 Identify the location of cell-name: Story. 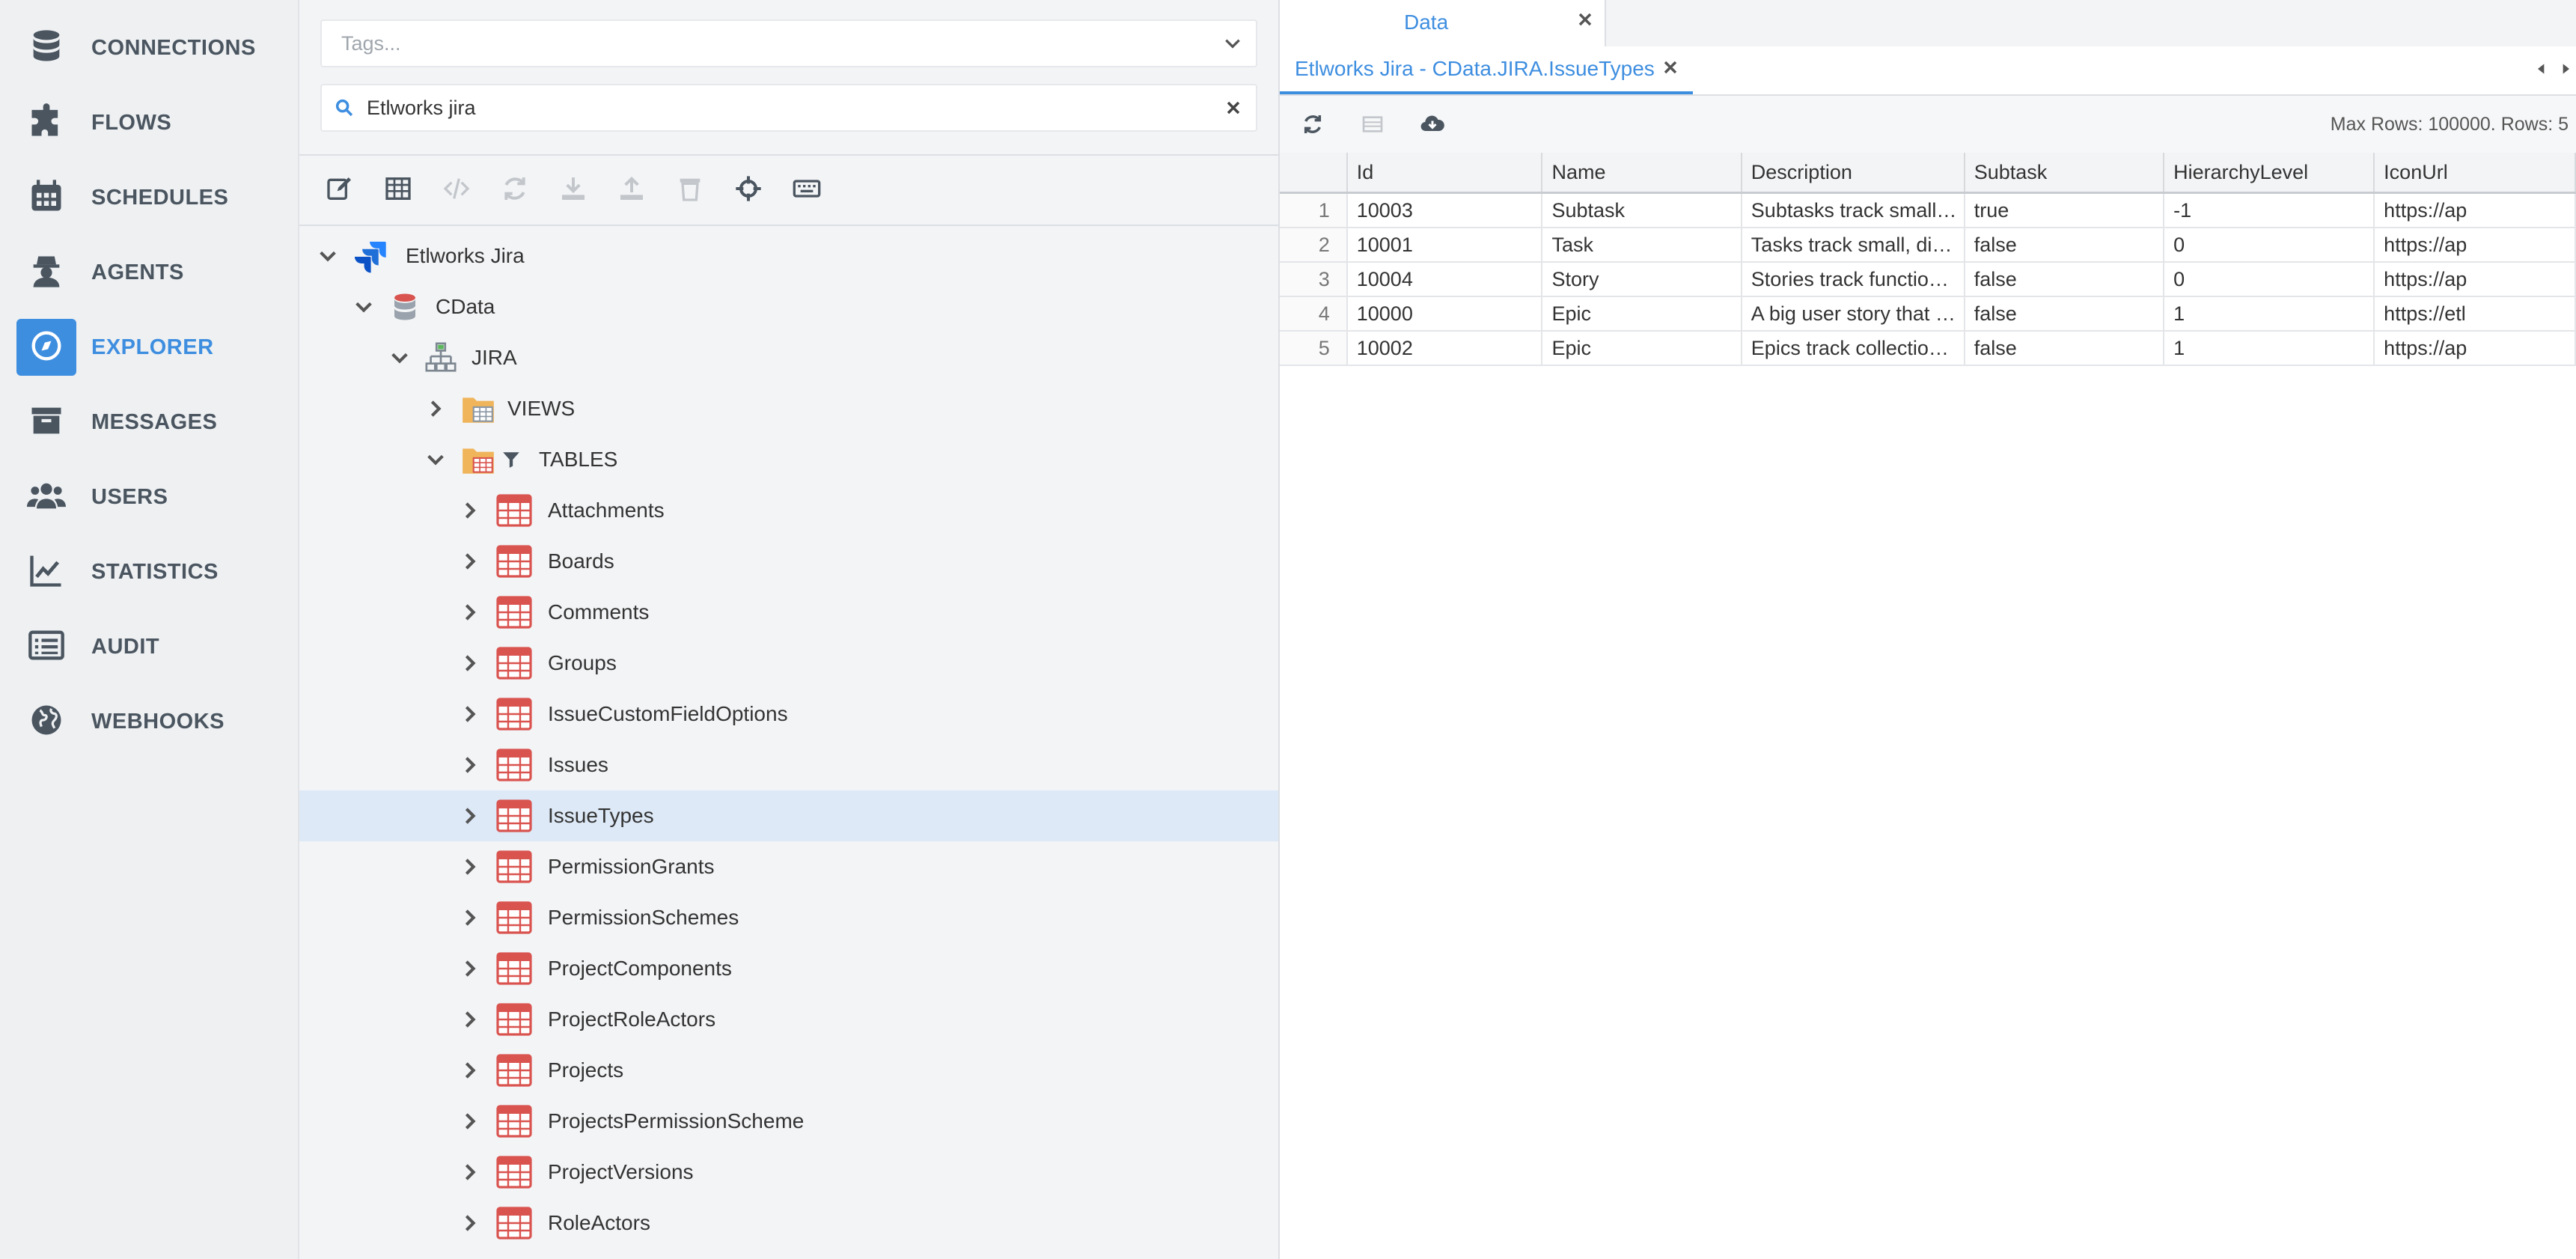
(1642, 279).